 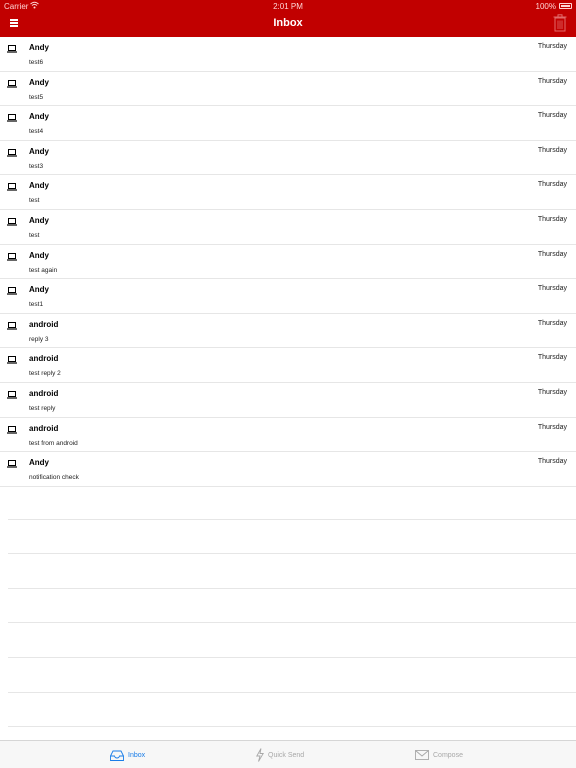 What do you see at coordinates (117, 755) in the screenshot?
I see `inbox-icon` at bounding box center [117, 755].